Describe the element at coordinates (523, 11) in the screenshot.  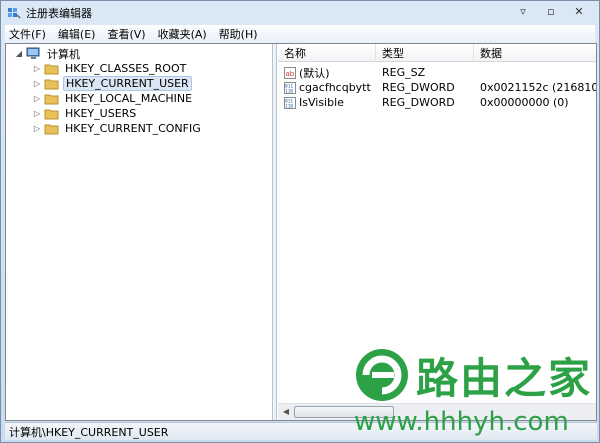
I see `minimize-button: ▿` at that location.